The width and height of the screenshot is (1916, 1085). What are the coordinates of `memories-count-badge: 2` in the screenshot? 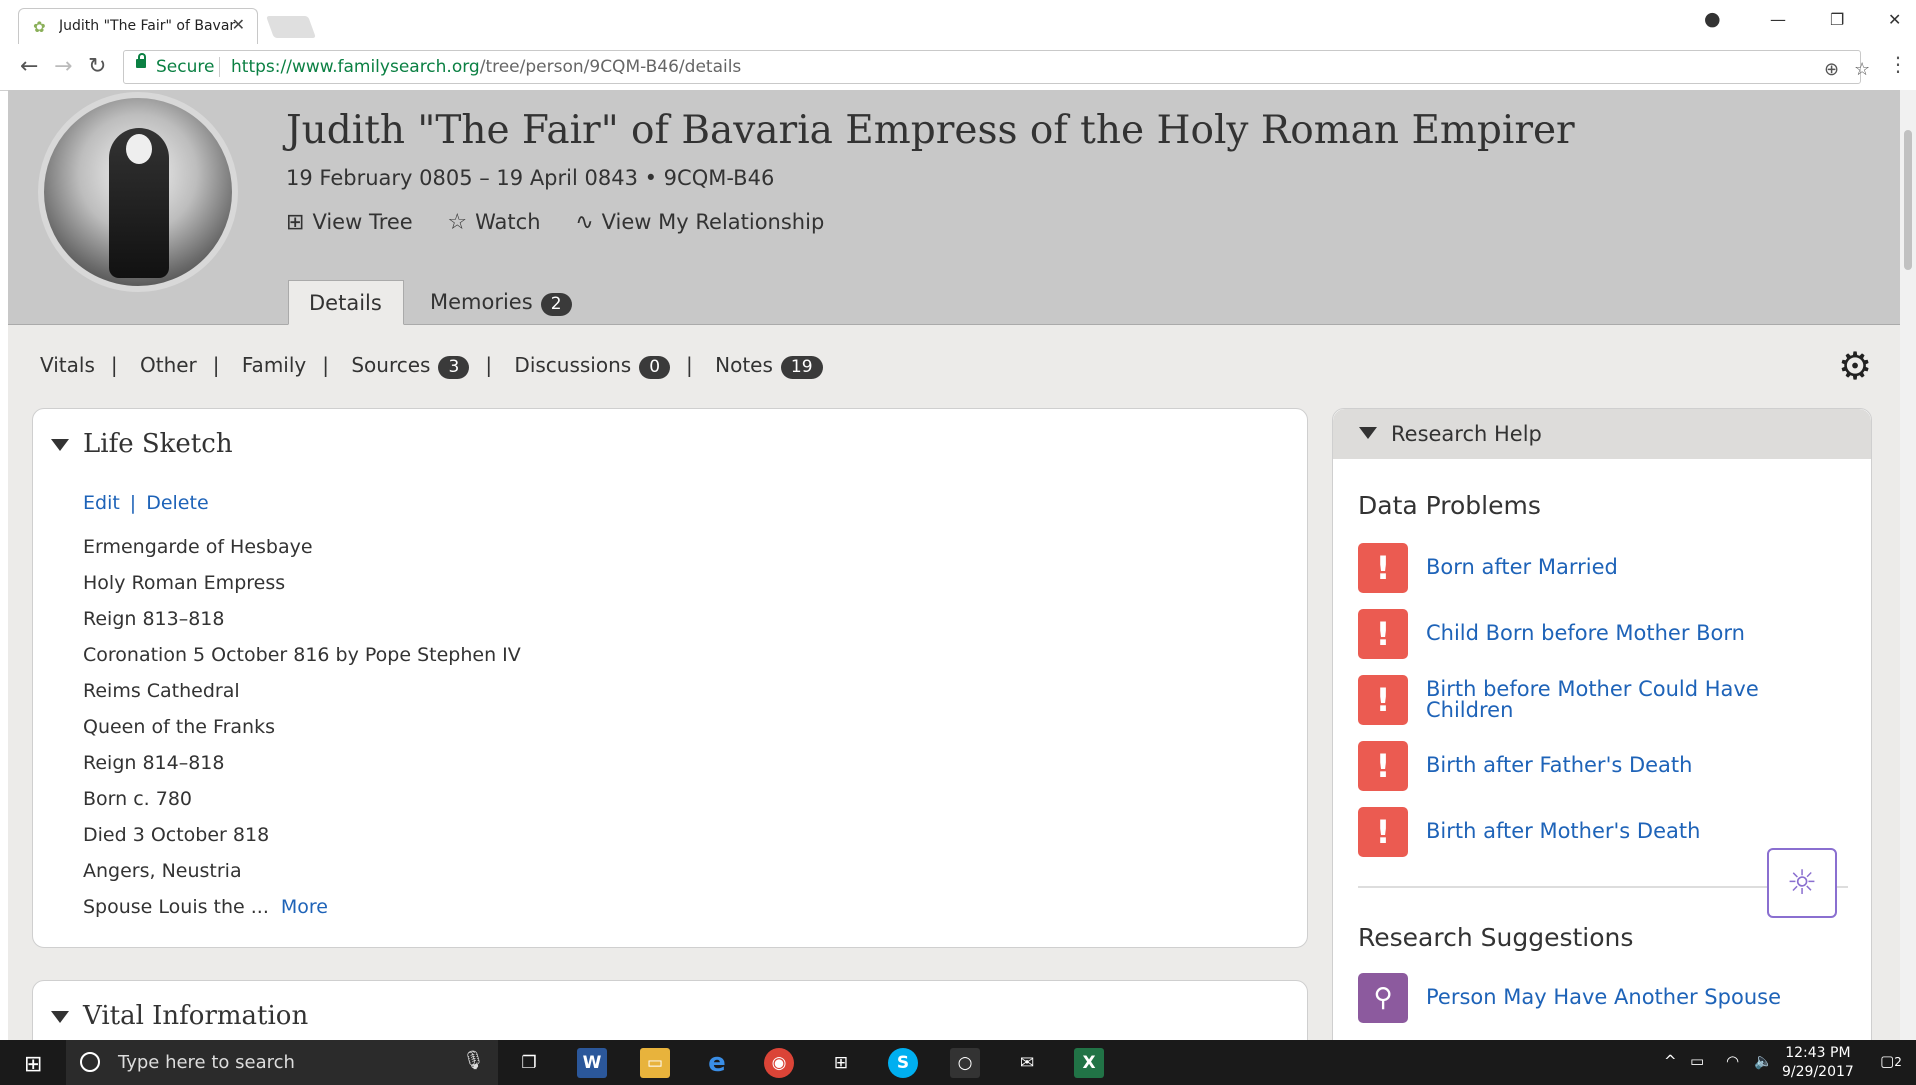 It's located at (556, 304).